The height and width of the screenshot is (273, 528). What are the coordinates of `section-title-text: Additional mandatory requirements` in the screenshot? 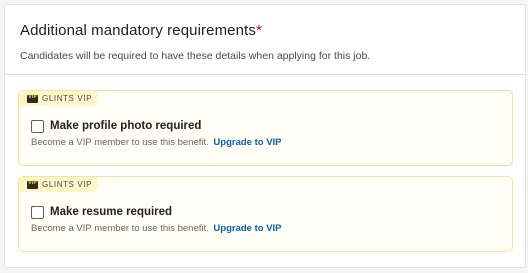 It's located at (138, 30).